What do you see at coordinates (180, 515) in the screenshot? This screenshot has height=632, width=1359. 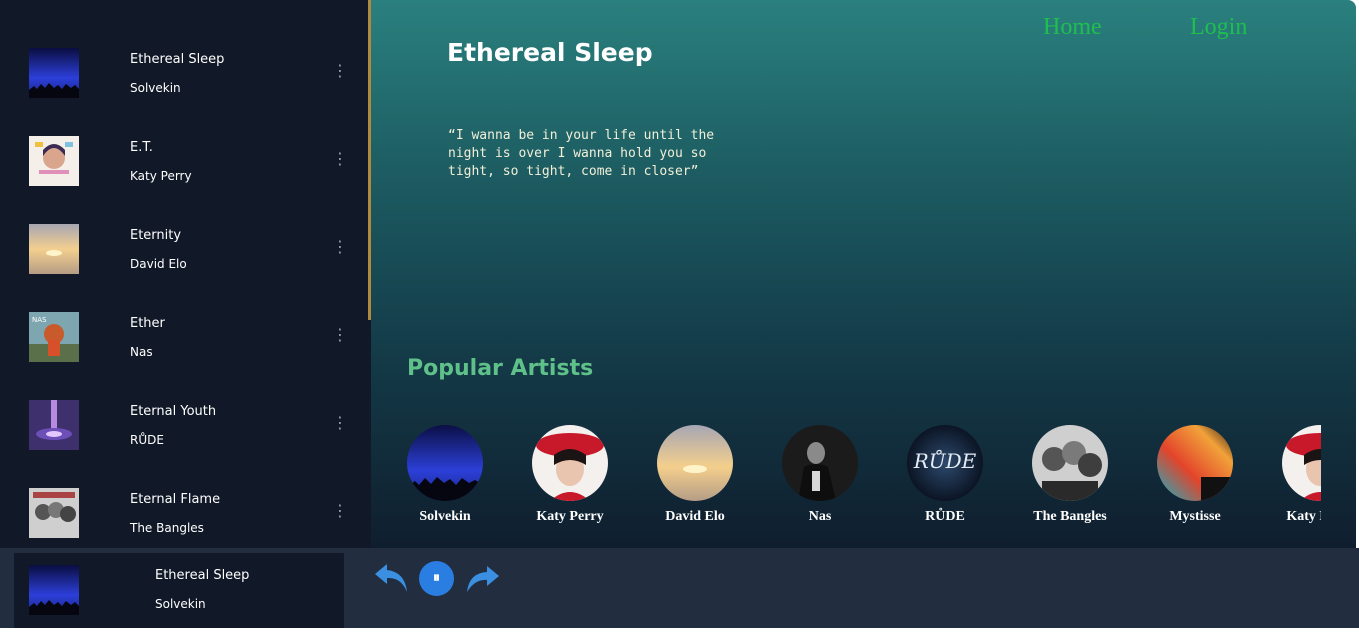 I see `track-item-eternal-flame: Eternal Flame The Bangles ⋮` at bounding box center [180, 515].